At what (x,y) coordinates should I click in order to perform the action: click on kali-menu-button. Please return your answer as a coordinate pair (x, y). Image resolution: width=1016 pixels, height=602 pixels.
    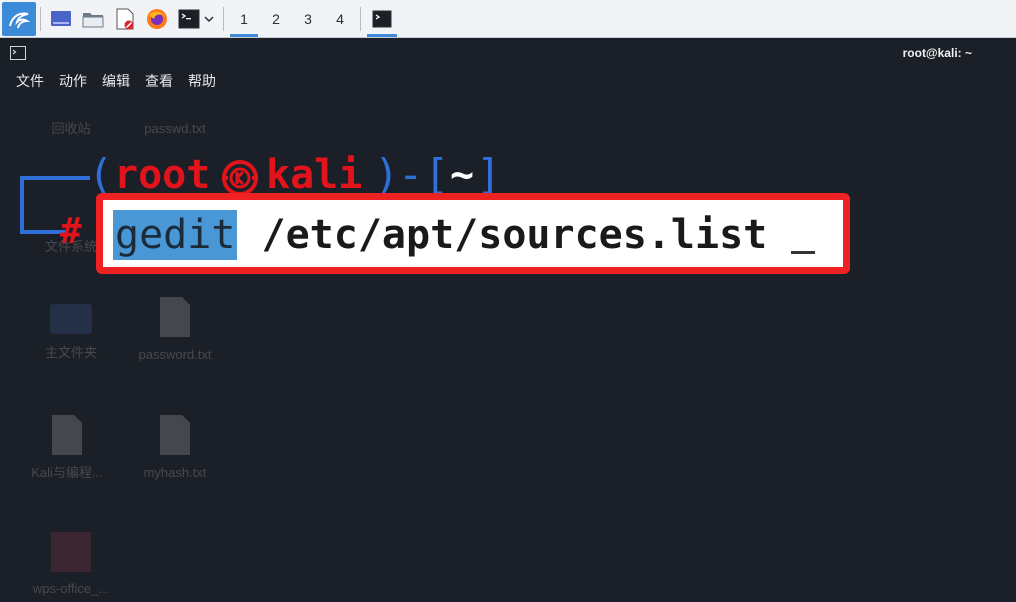
    Looking at the image, I should click on (19, 18).